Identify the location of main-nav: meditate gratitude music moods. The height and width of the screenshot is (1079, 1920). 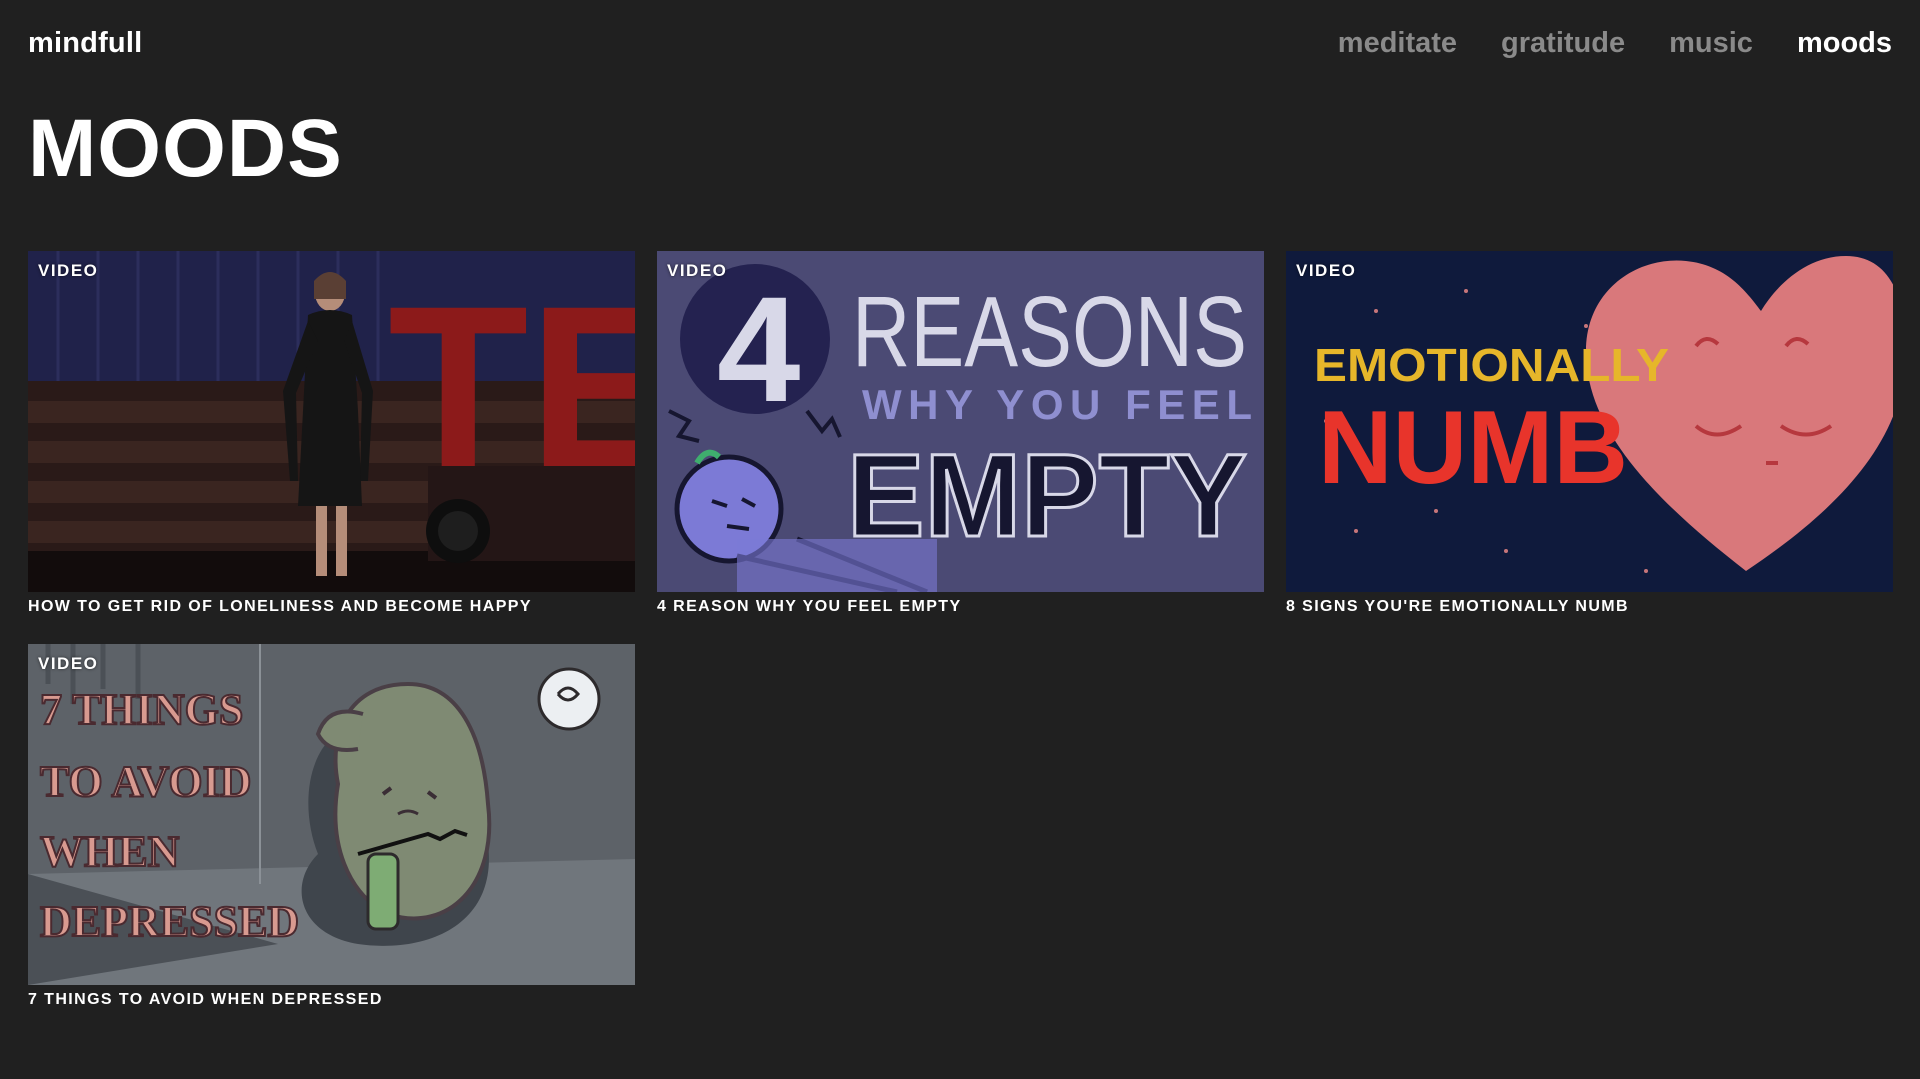
(1615, 43).